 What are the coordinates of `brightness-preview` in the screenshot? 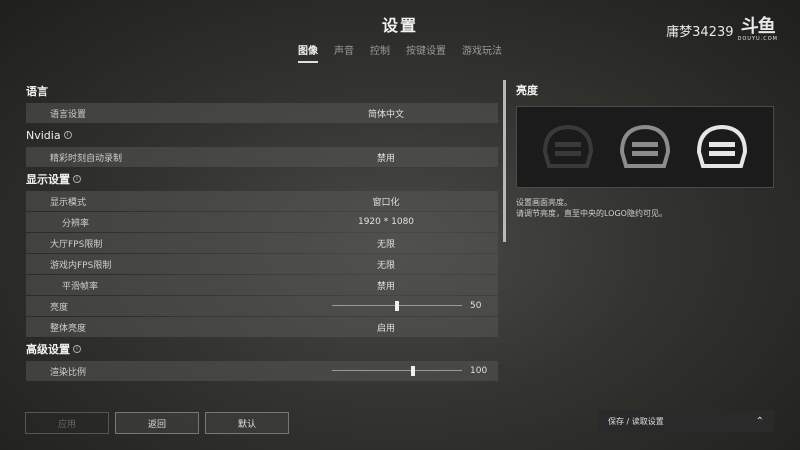 It's located at (645, 147).